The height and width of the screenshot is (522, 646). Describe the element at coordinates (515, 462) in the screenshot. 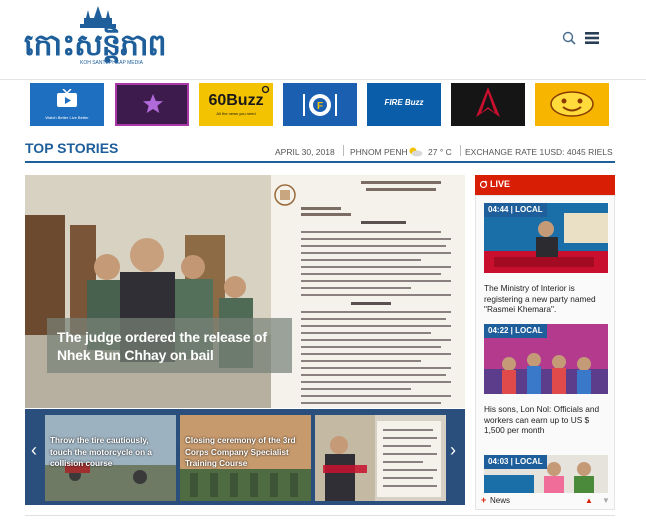

I see `live-news-time: 04:03 | LOCAL` at that location.